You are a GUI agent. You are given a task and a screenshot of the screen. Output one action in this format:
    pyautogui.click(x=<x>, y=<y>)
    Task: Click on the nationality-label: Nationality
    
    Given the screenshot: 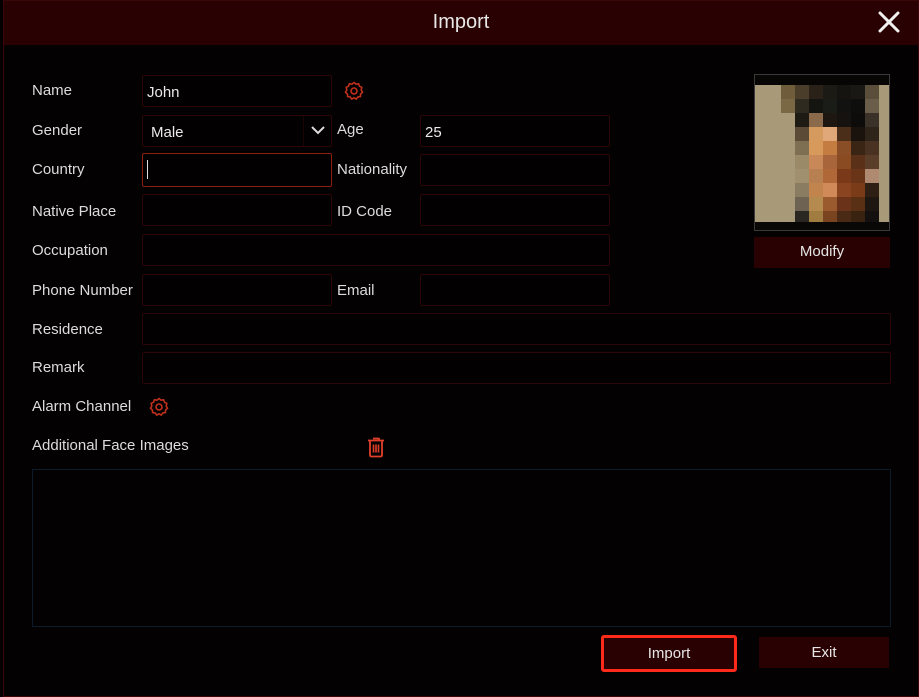 What is the action you would take?
    pyautogui.click(x=372, y=169)
    